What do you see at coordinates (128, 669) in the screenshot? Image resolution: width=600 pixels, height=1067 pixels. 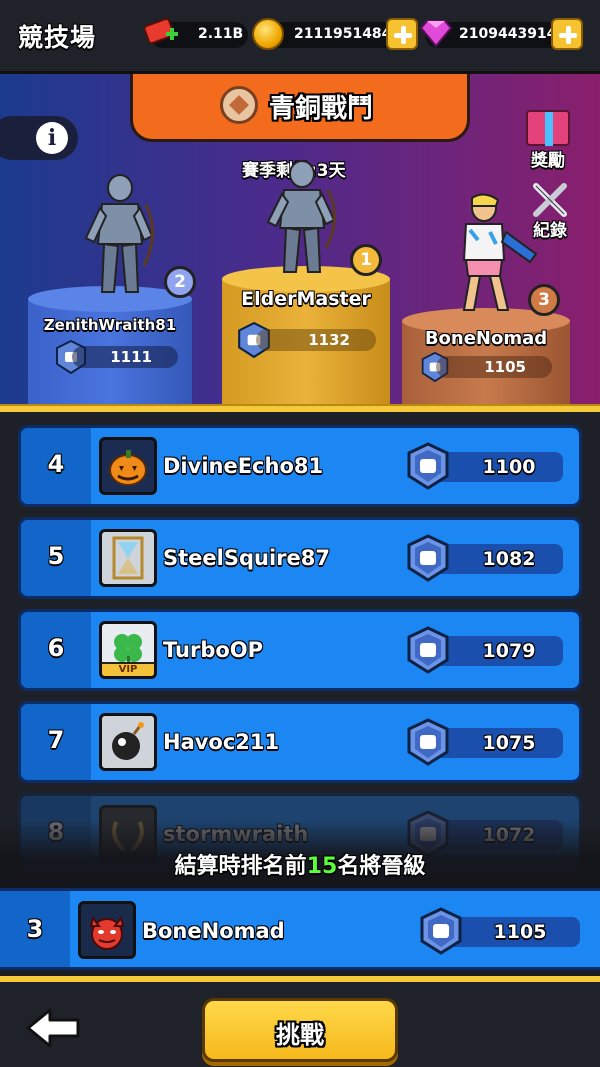 I see `vip-badge: VIP` at bounding box center [128, 669].